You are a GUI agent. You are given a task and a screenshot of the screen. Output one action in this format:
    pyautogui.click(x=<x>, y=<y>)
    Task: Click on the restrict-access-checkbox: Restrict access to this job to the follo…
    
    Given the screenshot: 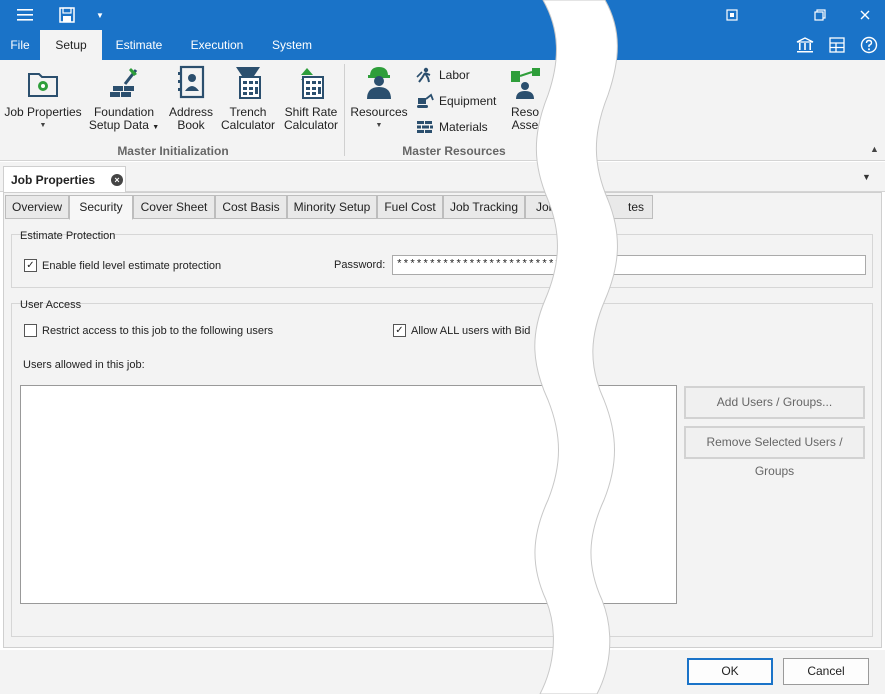 What is the action you would take?
    pyautogui.click(x=148, y=330)
    